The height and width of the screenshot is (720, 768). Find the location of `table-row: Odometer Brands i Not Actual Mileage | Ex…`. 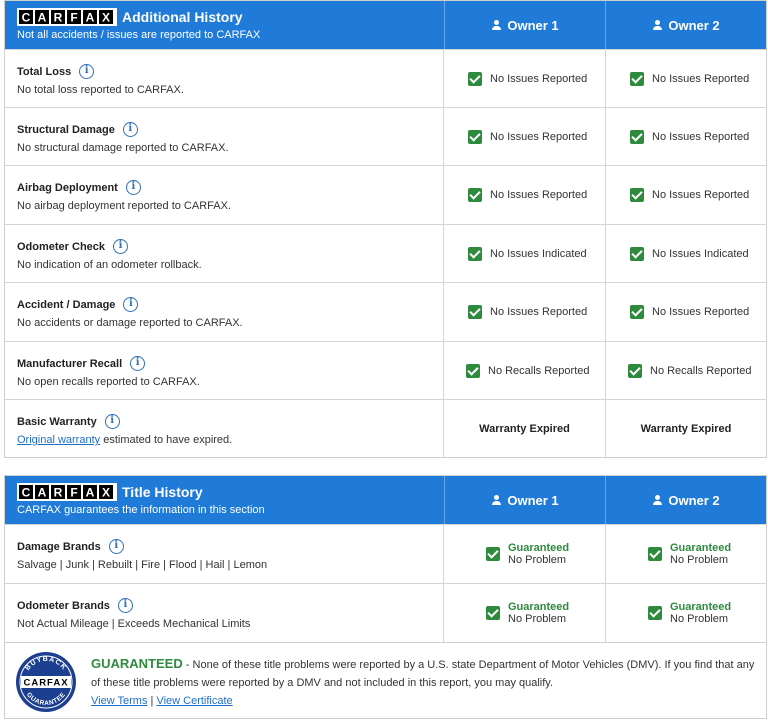

table-row: Odometer Brands i Not Actual Mileage | Ex… is located at coordinates (385, 612).